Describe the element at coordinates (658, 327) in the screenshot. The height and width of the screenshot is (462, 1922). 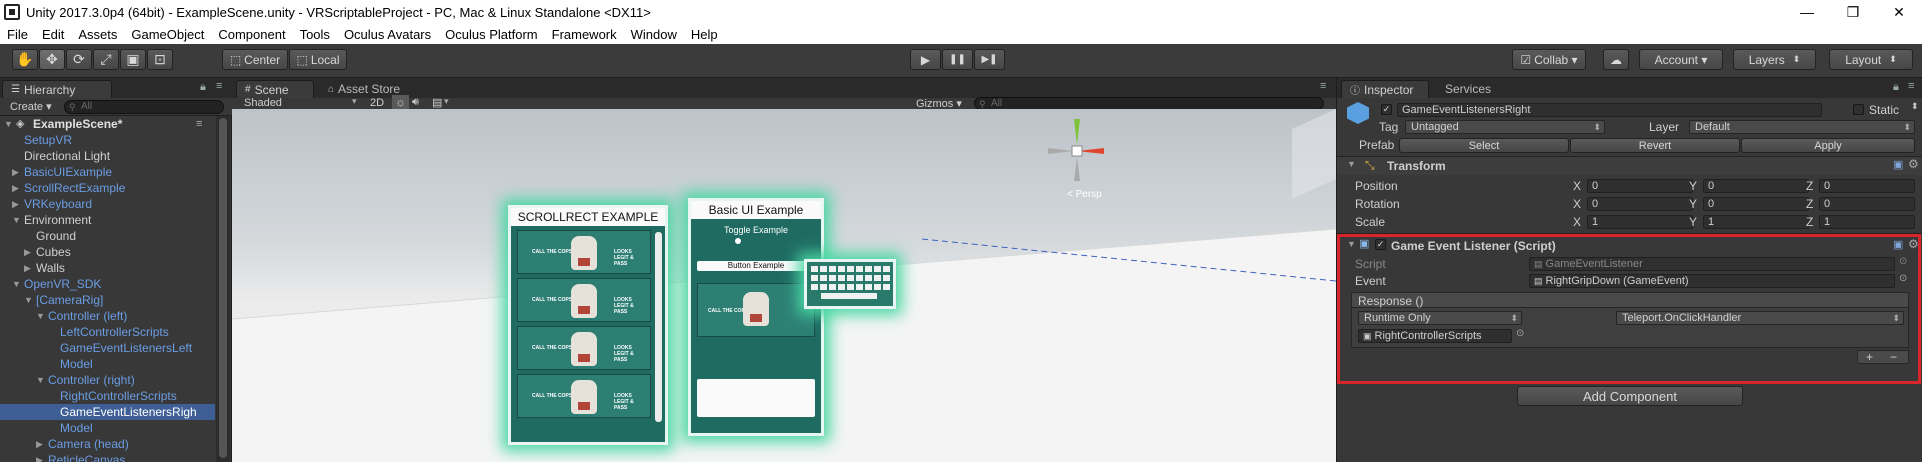
I see `scrollrect-scrollbar` at that location.